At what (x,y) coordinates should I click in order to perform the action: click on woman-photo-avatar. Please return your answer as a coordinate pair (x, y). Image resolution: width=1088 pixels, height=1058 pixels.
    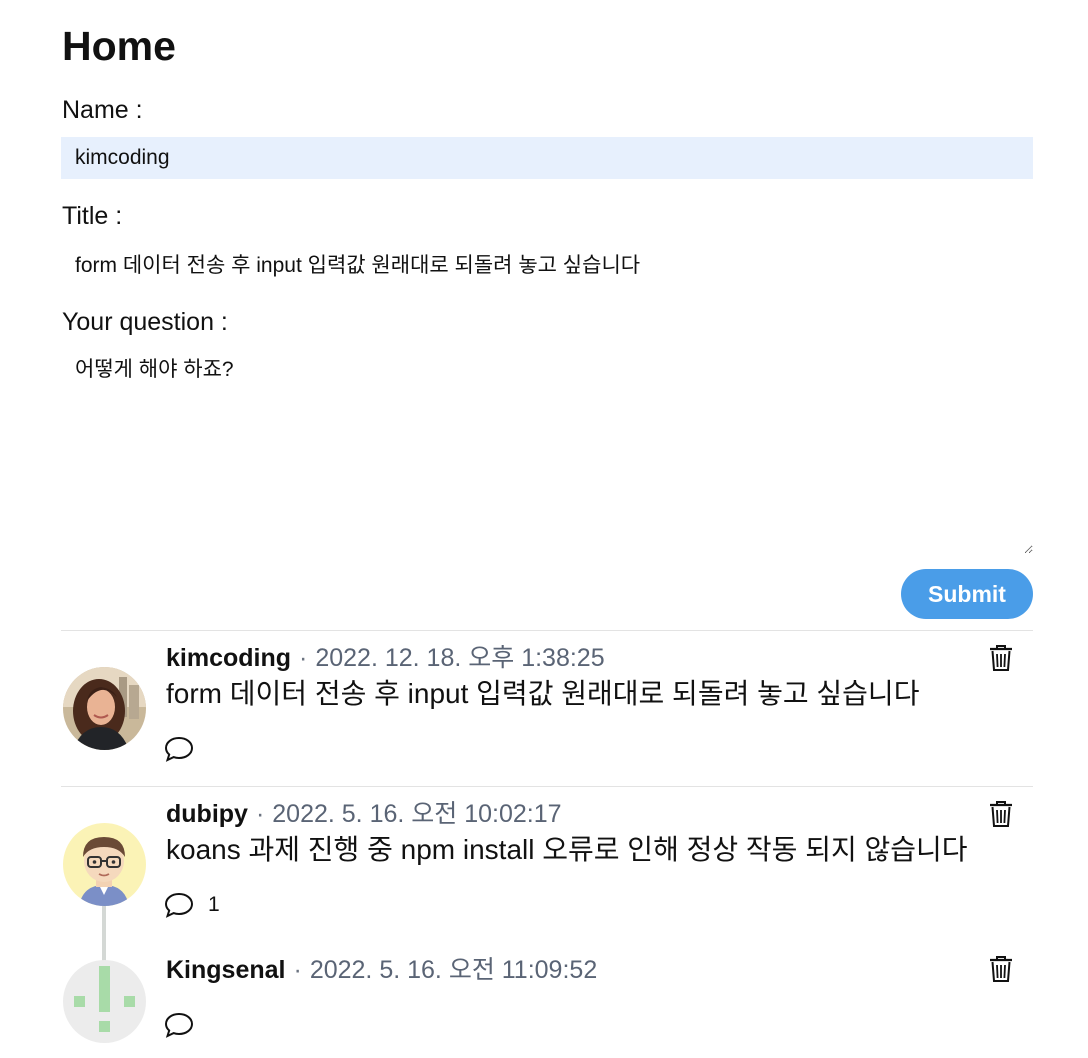
    Looking at the image, I should click on (104, 708).